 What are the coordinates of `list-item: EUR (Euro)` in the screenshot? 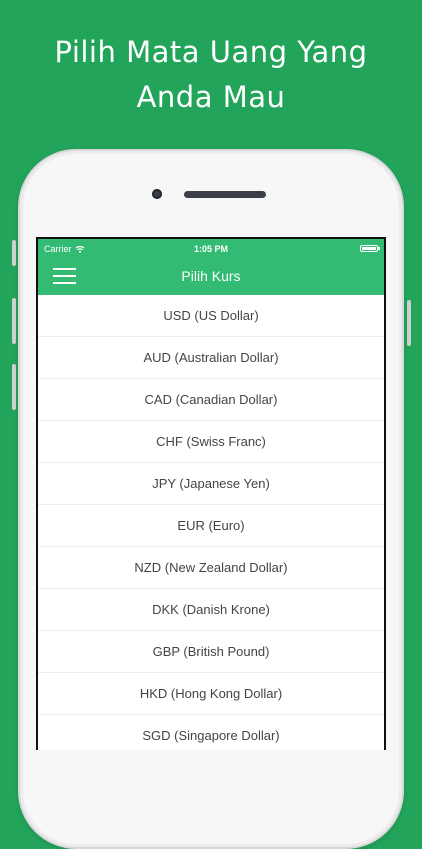 It's located at (211, 526).